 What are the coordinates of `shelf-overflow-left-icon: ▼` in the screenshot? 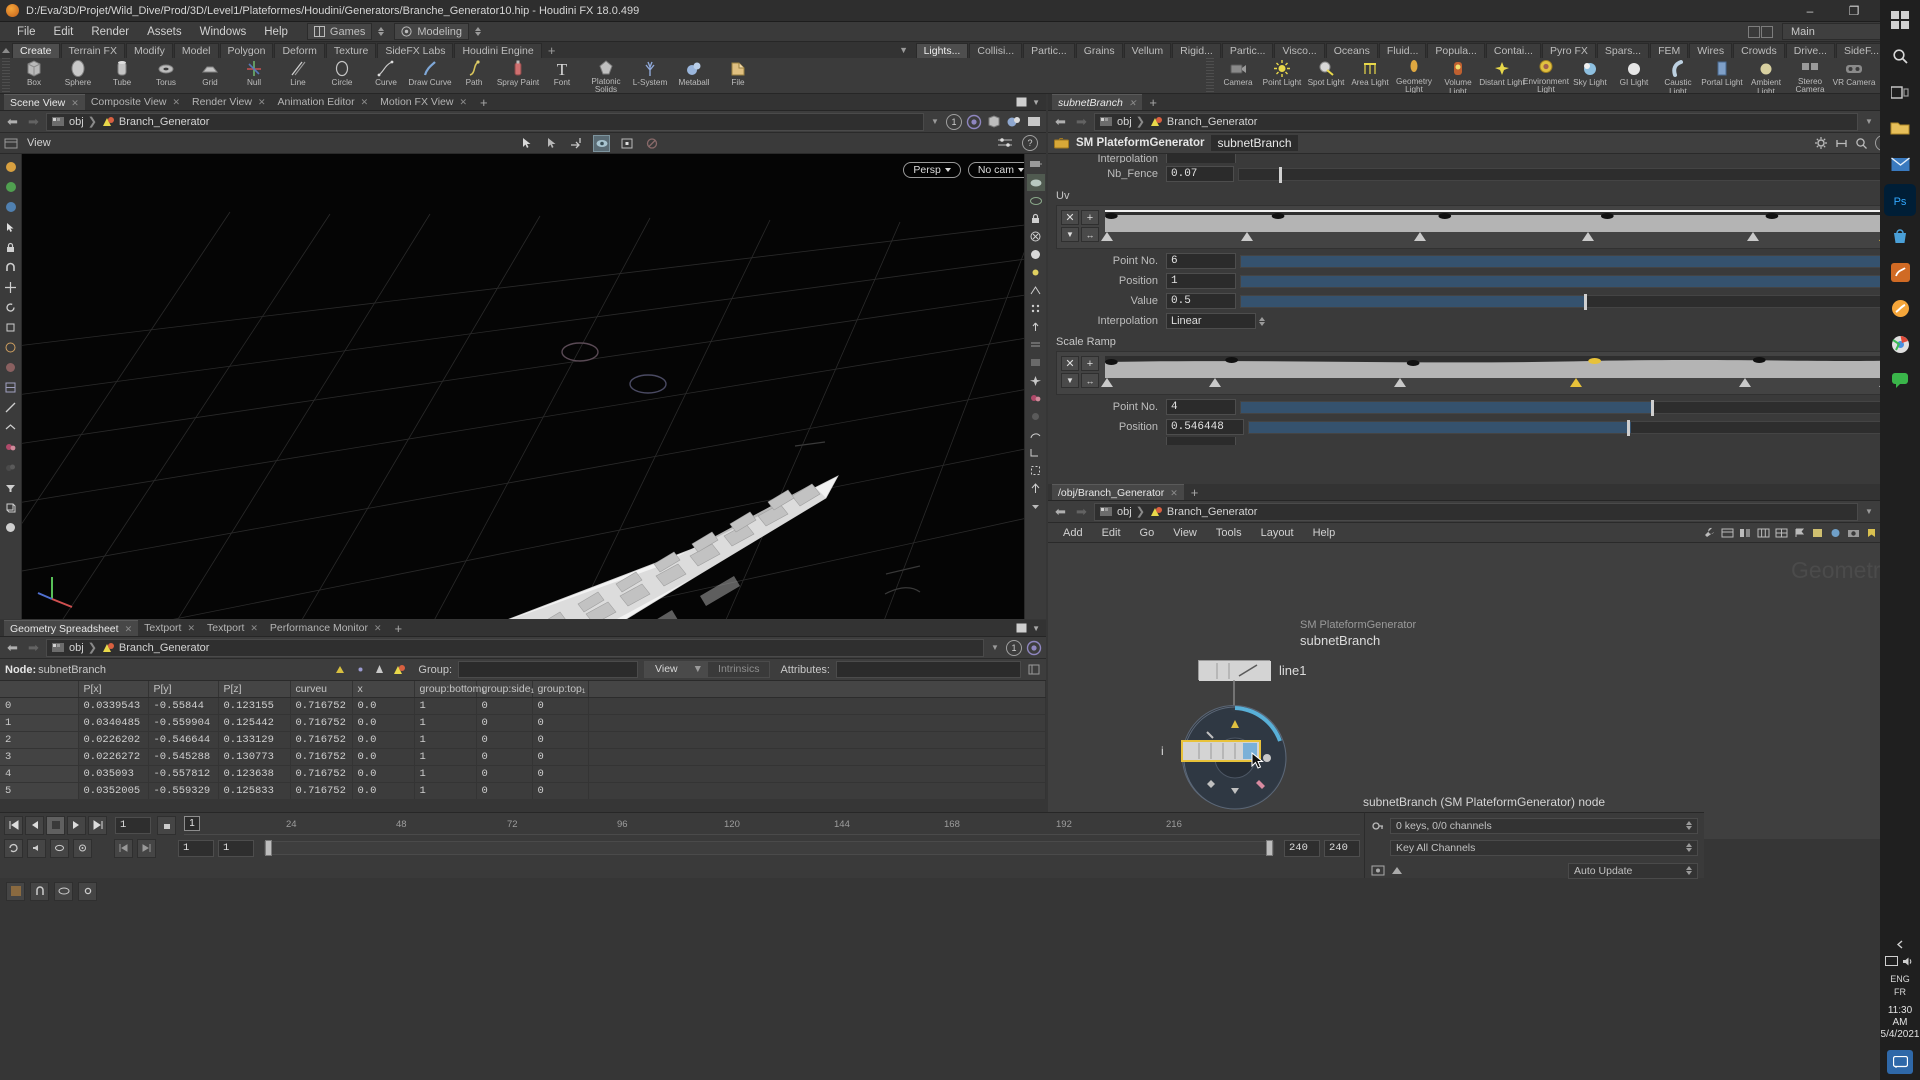 It's located at (904, 50).